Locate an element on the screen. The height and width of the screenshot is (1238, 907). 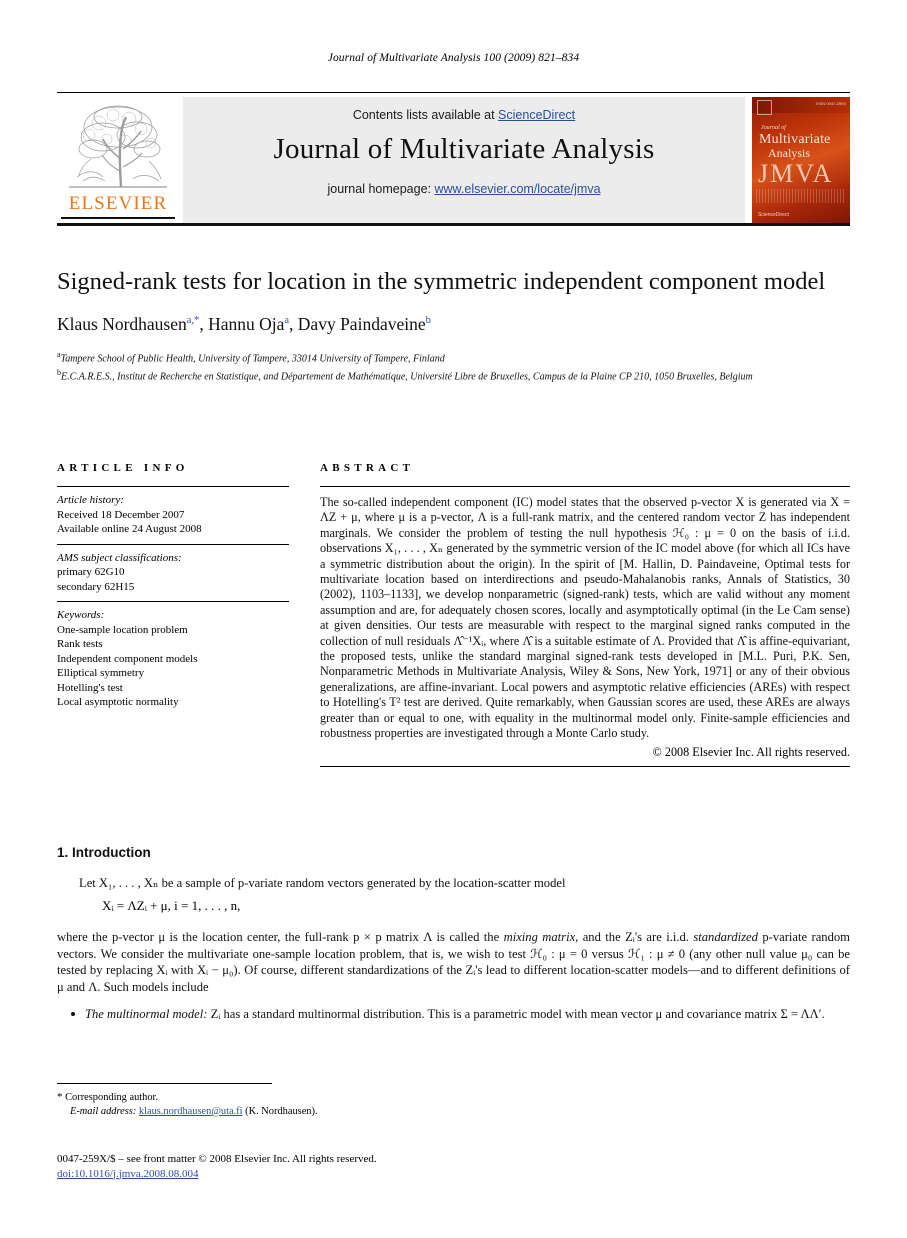
article-info-heading: ARTICLE INFO is located at coordinates (123, 468).